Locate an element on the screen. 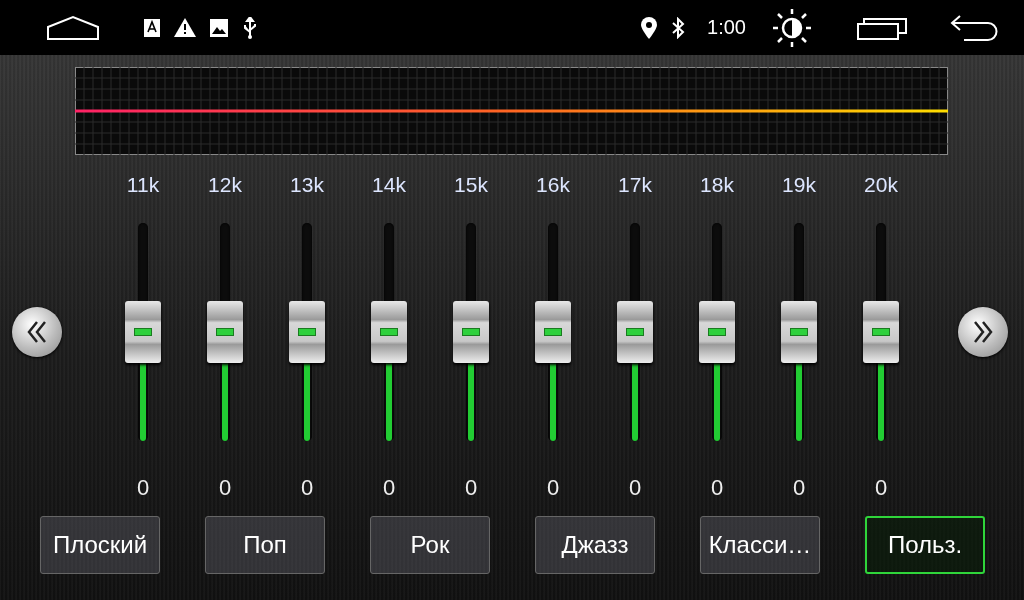 Image resolution: width=1024 pixels, height=600 pixels. clock-time: 1:00 is located at coordinates (726, 27).